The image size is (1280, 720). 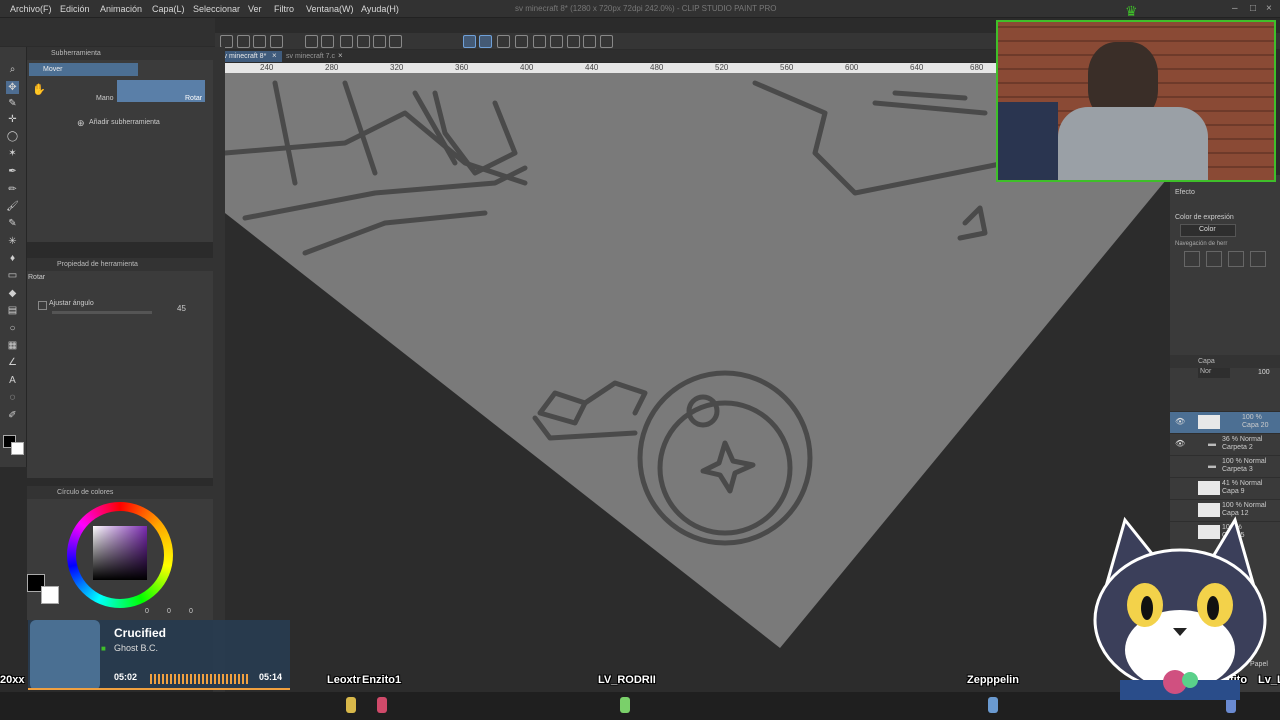 I want to click on folder-icon: ▬, so click(x=1212, y=443).